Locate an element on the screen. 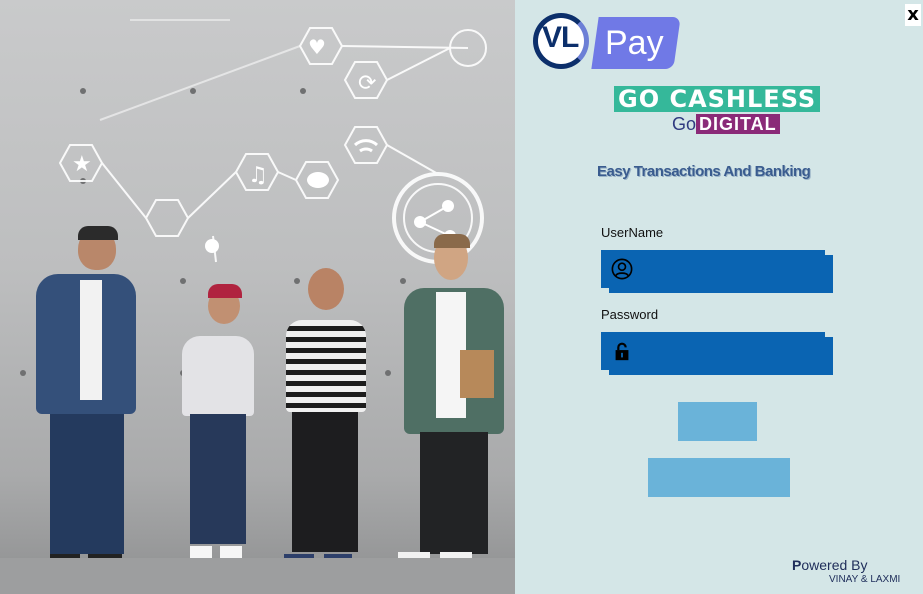  close-button: x is located at coordinates (913, 15).